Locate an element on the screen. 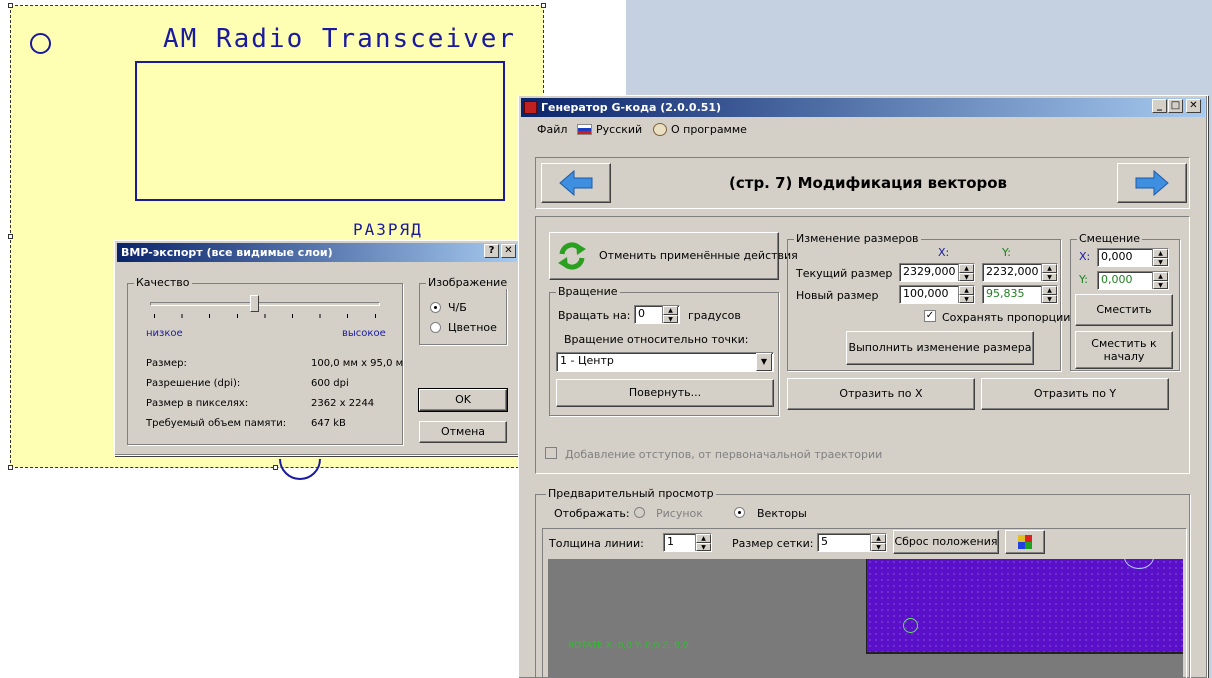 The width and height of the screenshot is (1212, 678). rotation-group-label: Вращение is located at coordinates (588, 291).